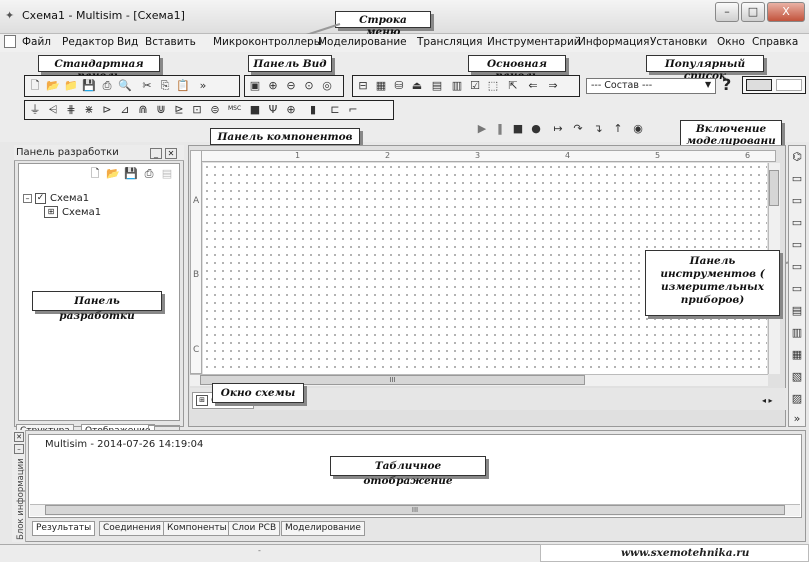  Describe the element at coordinates (708, 84) in the screenshot. I see `chevron-down-icon: ▼` at that location.